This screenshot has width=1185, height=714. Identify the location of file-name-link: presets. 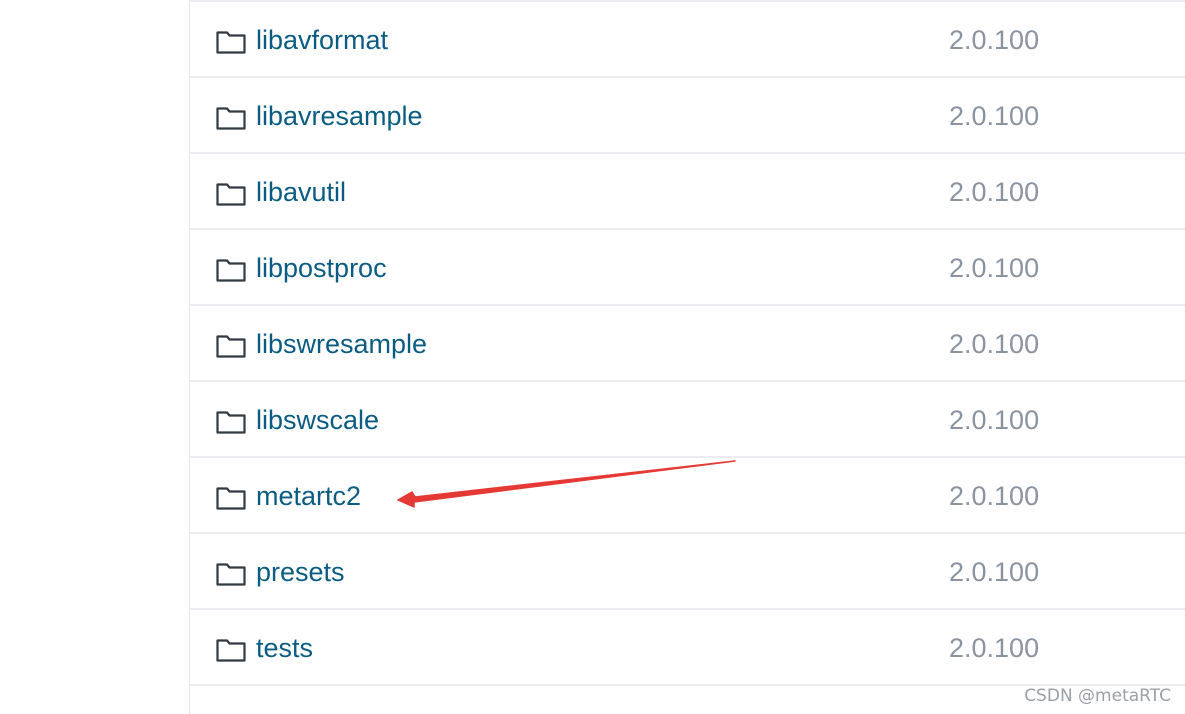
(300, 572).